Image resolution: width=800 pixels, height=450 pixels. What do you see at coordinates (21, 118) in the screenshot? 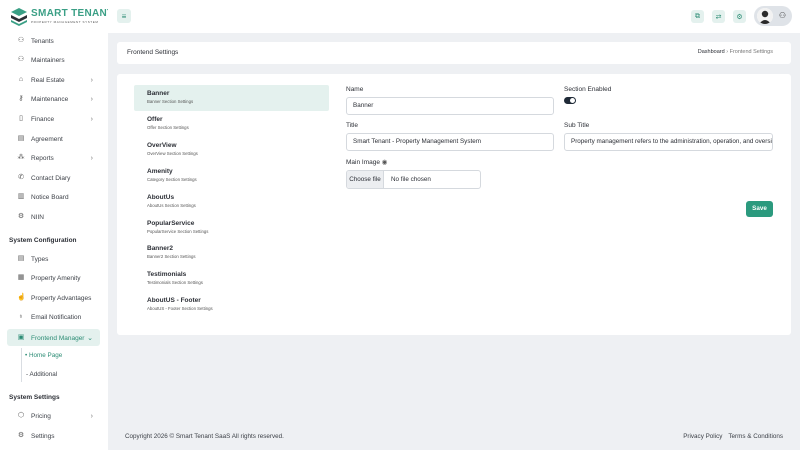
I see `file-icon: ▯` at bounding box center [21, 118].